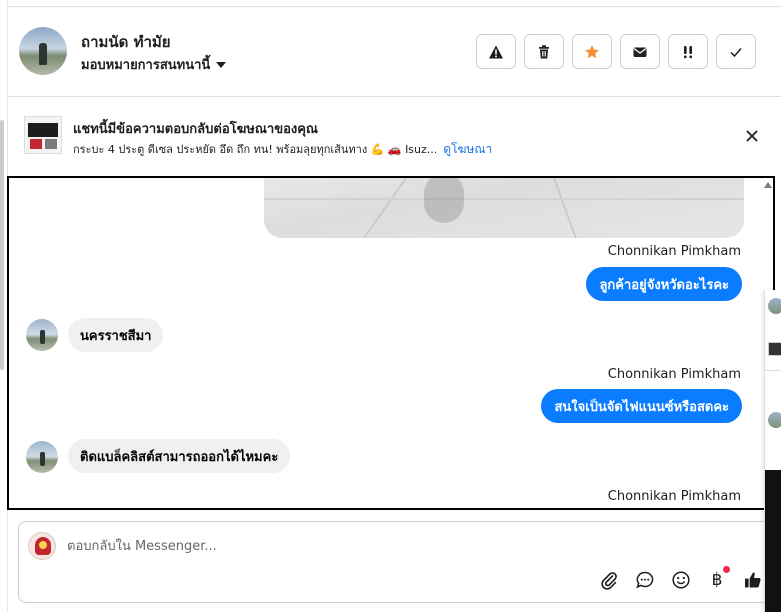  I want to click on attach-button, so click(609, 580).